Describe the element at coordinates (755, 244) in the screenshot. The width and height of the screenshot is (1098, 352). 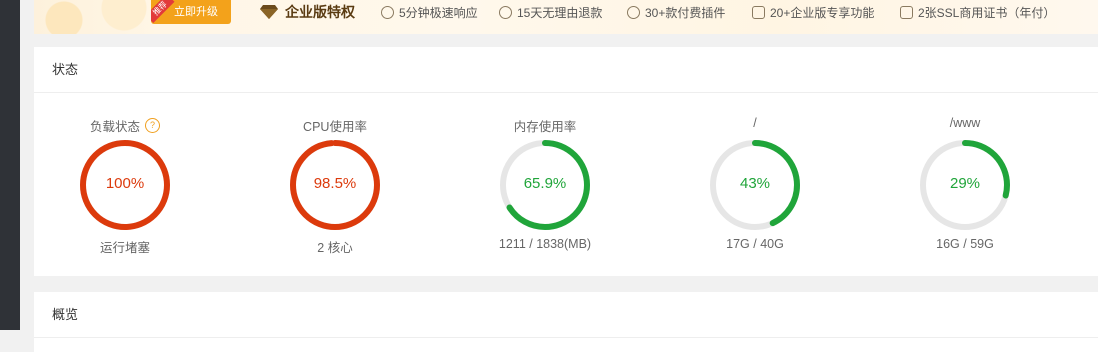
I see `gauge-subtext: 17G / 40G` at that location.